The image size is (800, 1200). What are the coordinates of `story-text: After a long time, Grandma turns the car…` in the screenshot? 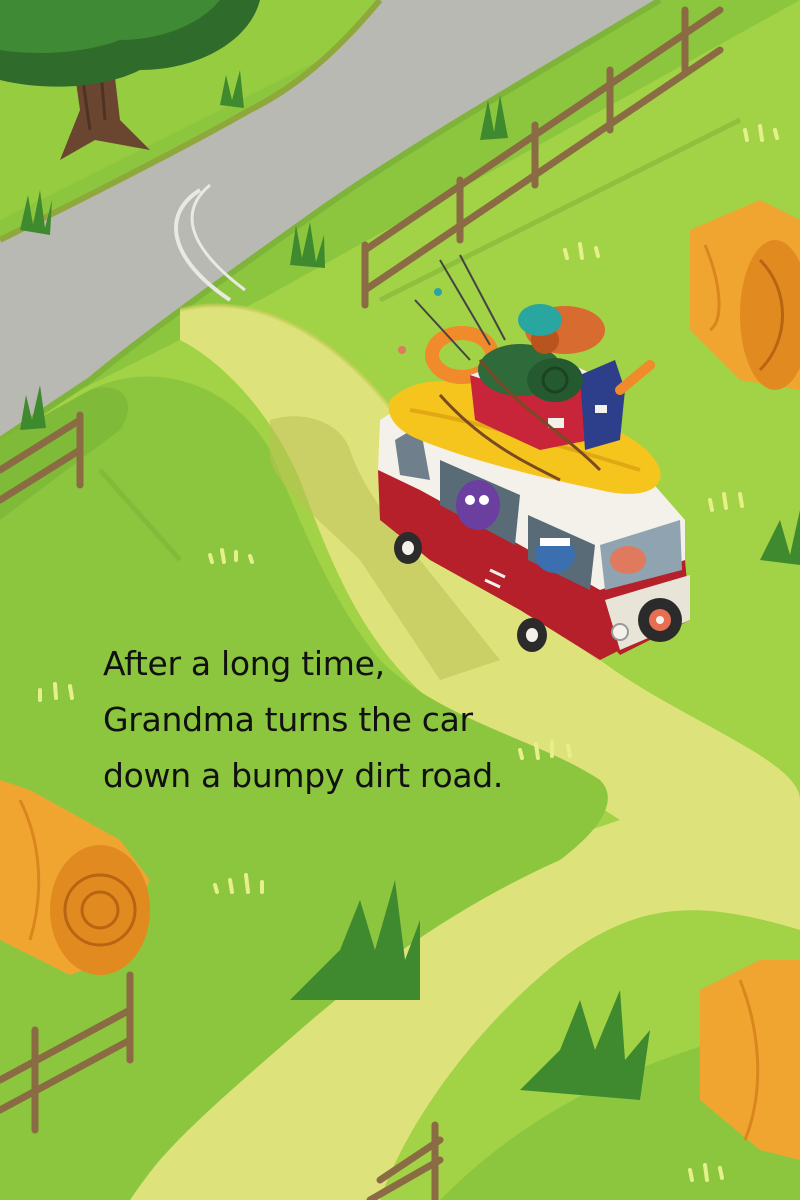 It's located at (383, 720).